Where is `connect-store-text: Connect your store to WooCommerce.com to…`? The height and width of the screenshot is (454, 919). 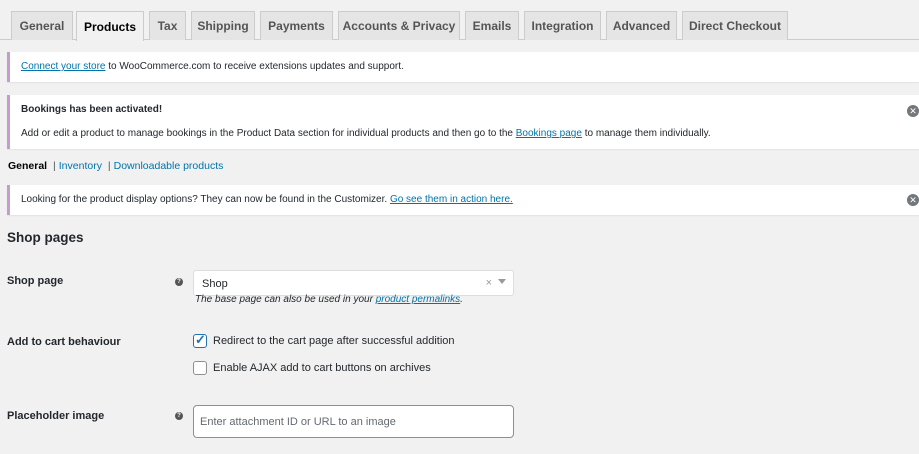
connect-store-text: Connect your store to WooCommerce.com to… is located at coordinates (212, 66).